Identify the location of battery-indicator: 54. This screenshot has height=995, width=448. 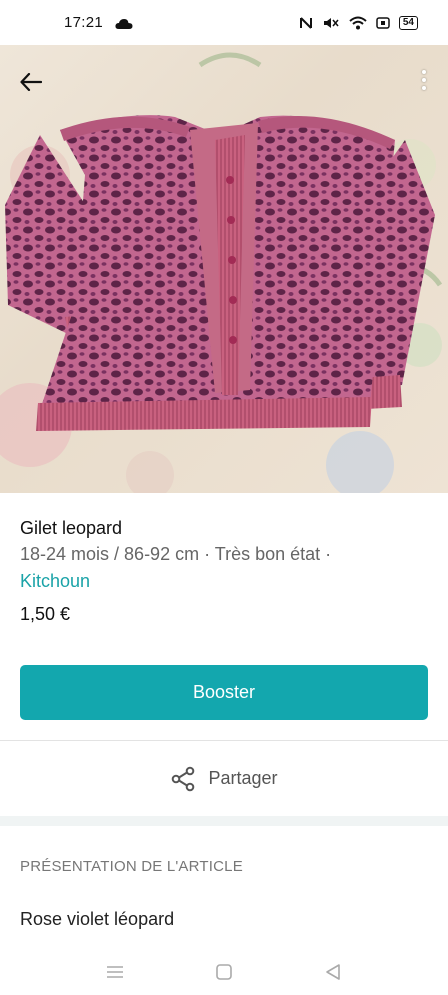
(408, 22).